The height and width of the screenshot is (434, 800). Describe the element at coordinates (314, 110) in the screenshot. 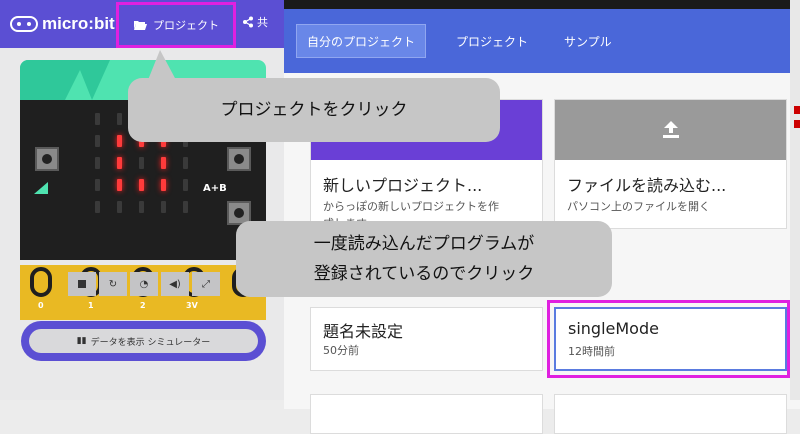

I see `callout-click-project: プロジェクトをクリック` at that location.